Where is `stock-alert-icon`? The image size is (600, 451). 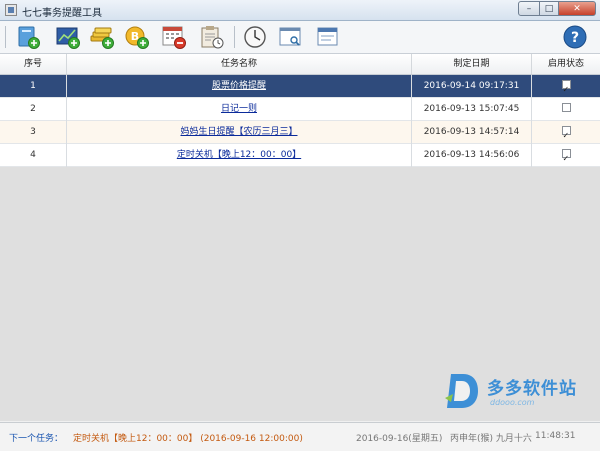 stock-alert-icon is located at coordinates (68, 37).